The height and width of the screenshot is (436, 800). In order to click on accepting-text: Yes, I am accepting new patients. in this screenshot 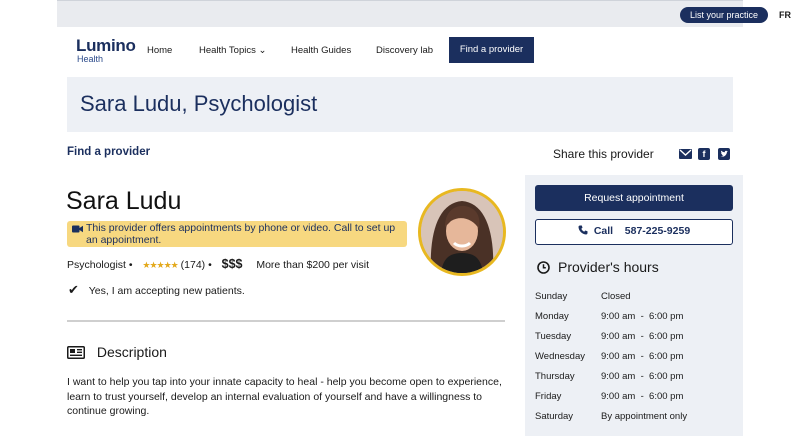, I will do `click(166, 291)`.